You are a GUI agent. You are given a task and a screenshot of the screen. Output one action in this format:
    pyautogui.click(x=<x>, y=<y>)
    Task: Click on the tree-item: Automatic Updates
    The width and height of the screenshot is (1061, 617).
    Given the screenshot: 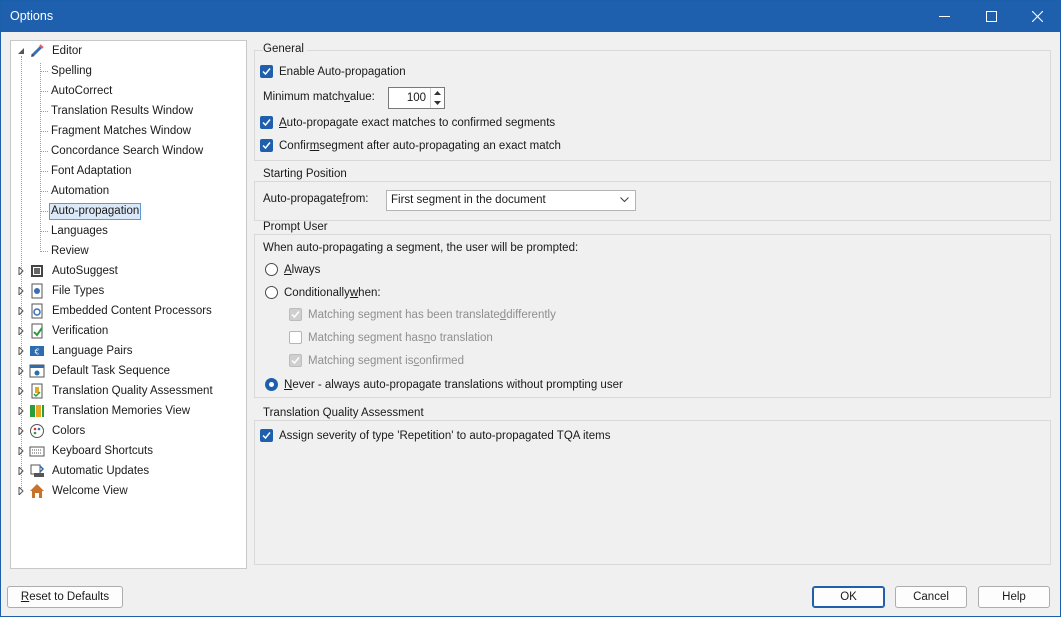 What is the action you would take?
    pyautogui.click(x=84, y=471)
    